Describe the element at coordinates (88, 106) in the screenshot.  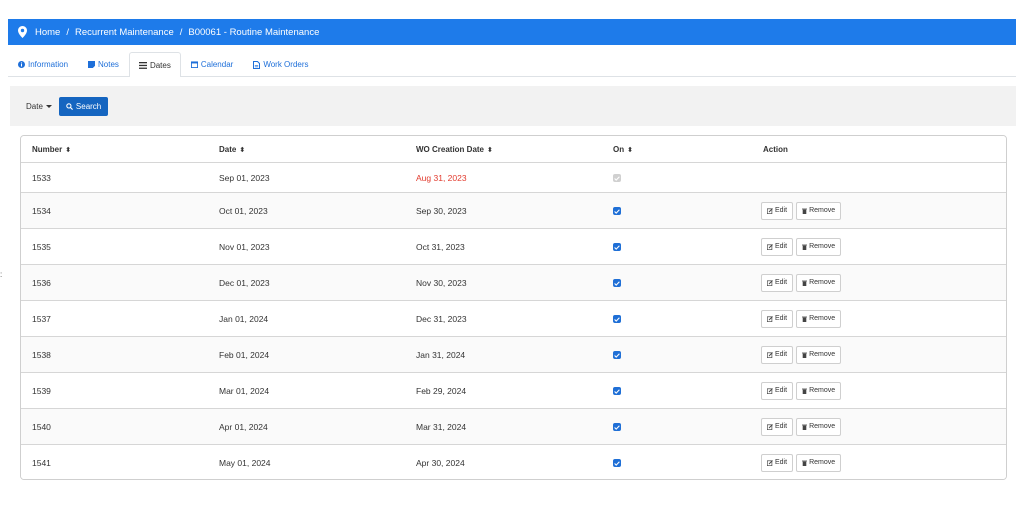
I see `search-label: Search` at that location.